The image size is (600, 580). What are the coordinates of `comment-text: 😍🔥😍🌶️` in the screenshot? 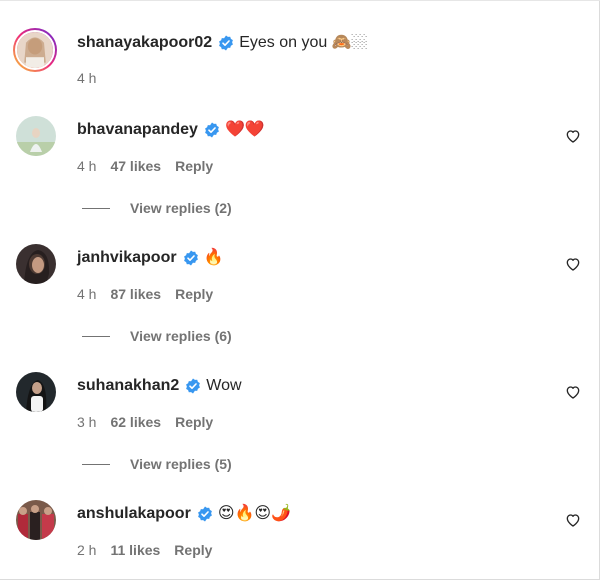 It's located at (254, 513).